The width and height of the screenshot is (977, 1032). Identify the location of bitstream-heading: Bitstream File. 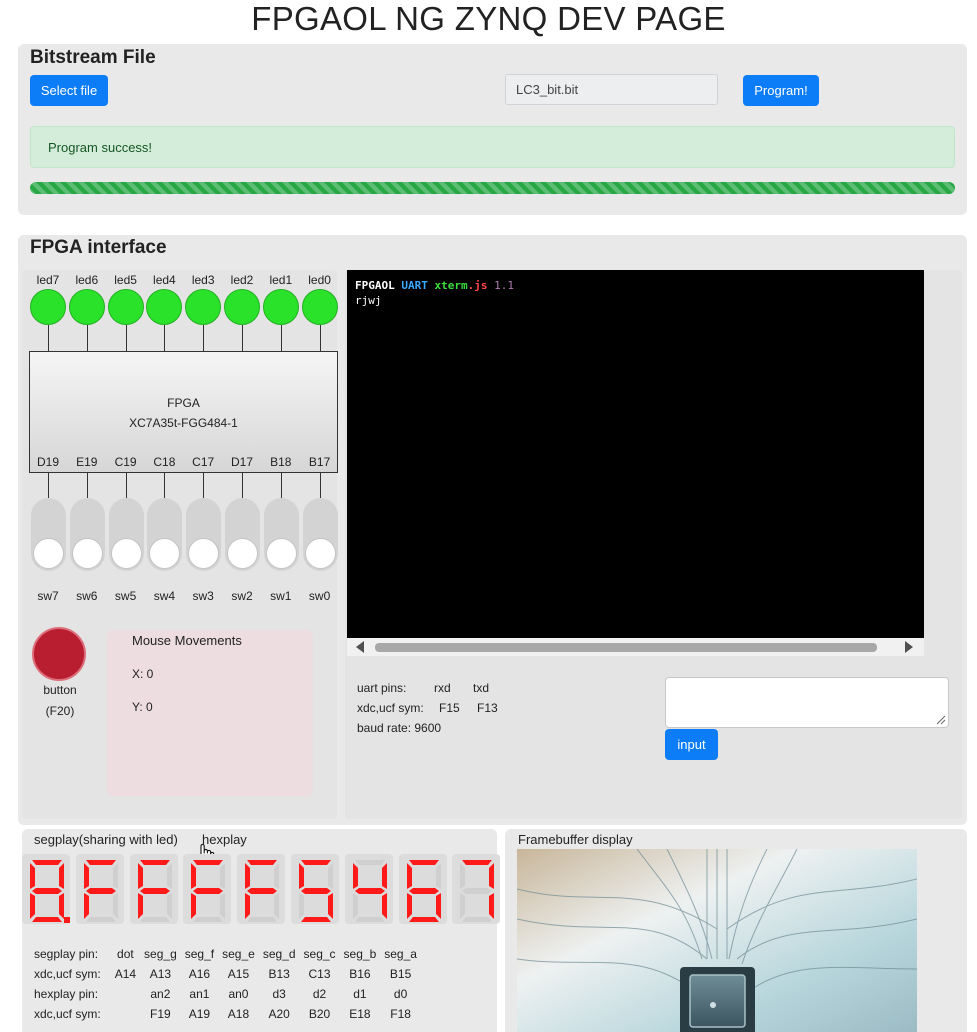
(93, 57).